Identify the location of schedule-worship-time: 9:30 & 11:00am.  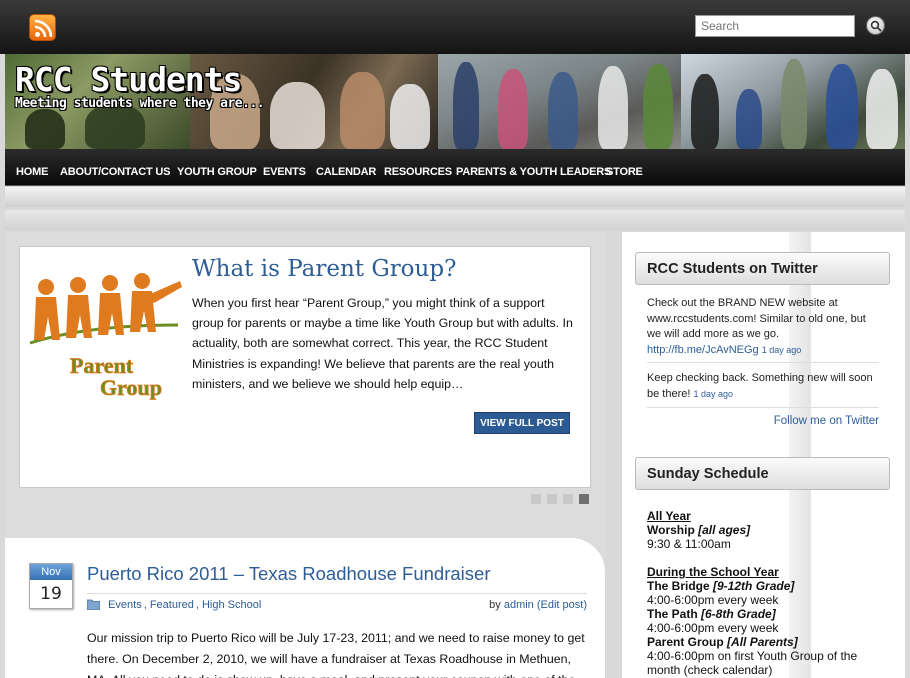
(689, 544).